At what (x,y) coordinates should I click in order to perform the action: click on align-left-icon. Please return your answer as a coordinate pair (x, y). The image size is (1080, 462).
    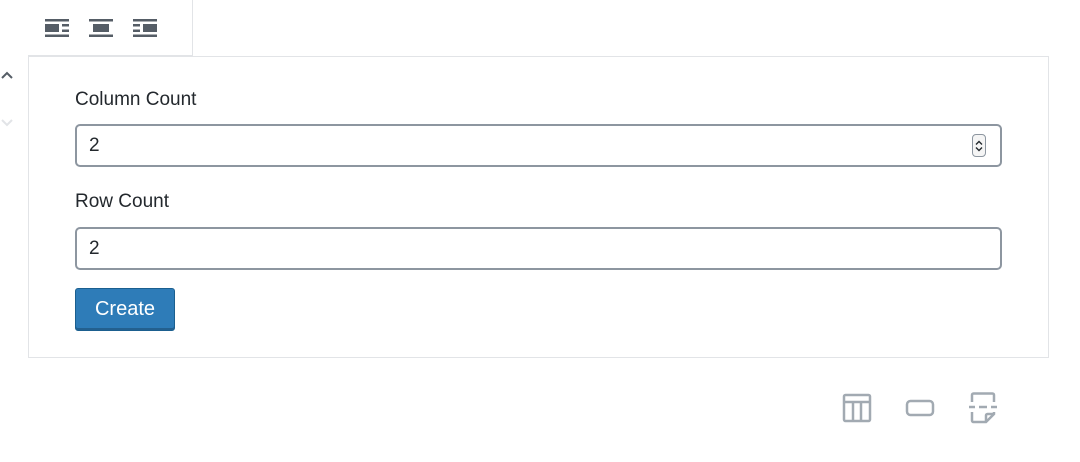
    Looking at the image, I should click on (57, 27).